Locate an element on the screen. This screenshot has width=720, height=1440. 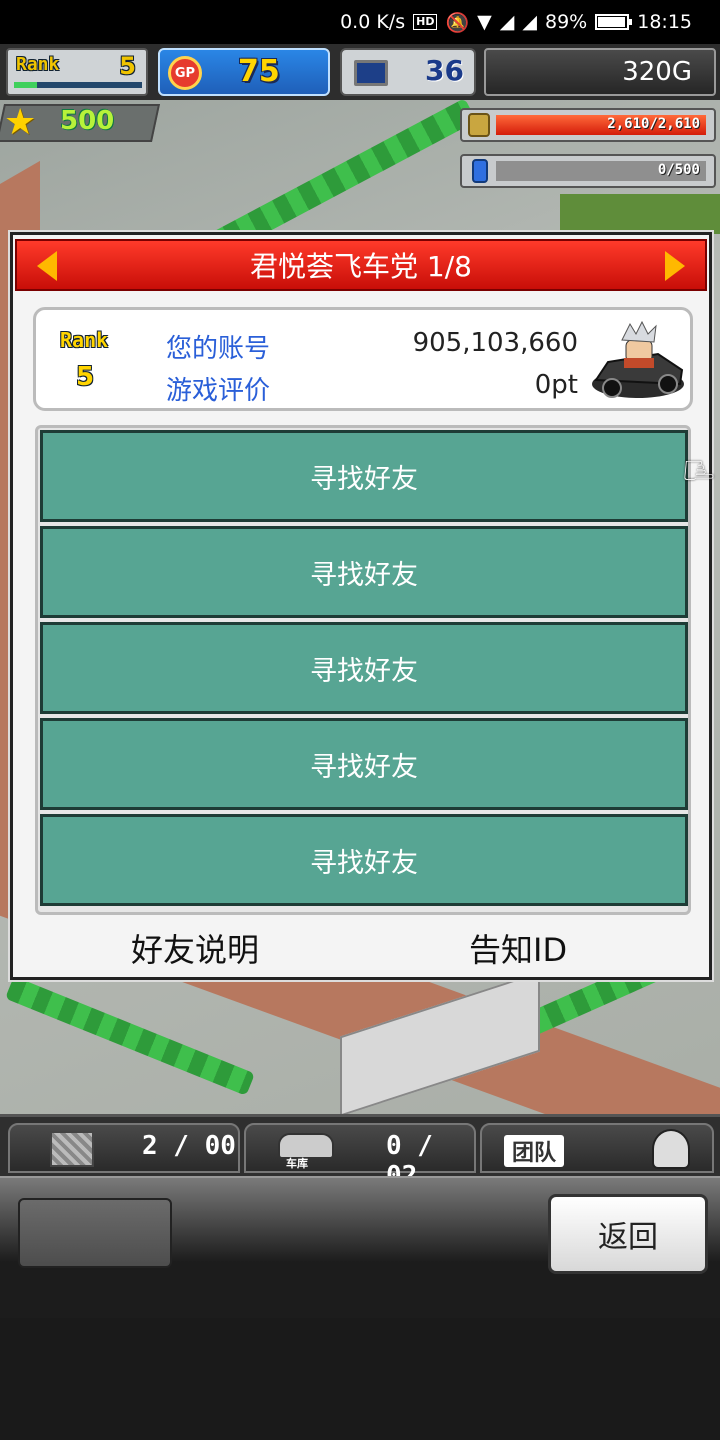
friend-help-link: 好友说明 is located at coordinates (195, 948).